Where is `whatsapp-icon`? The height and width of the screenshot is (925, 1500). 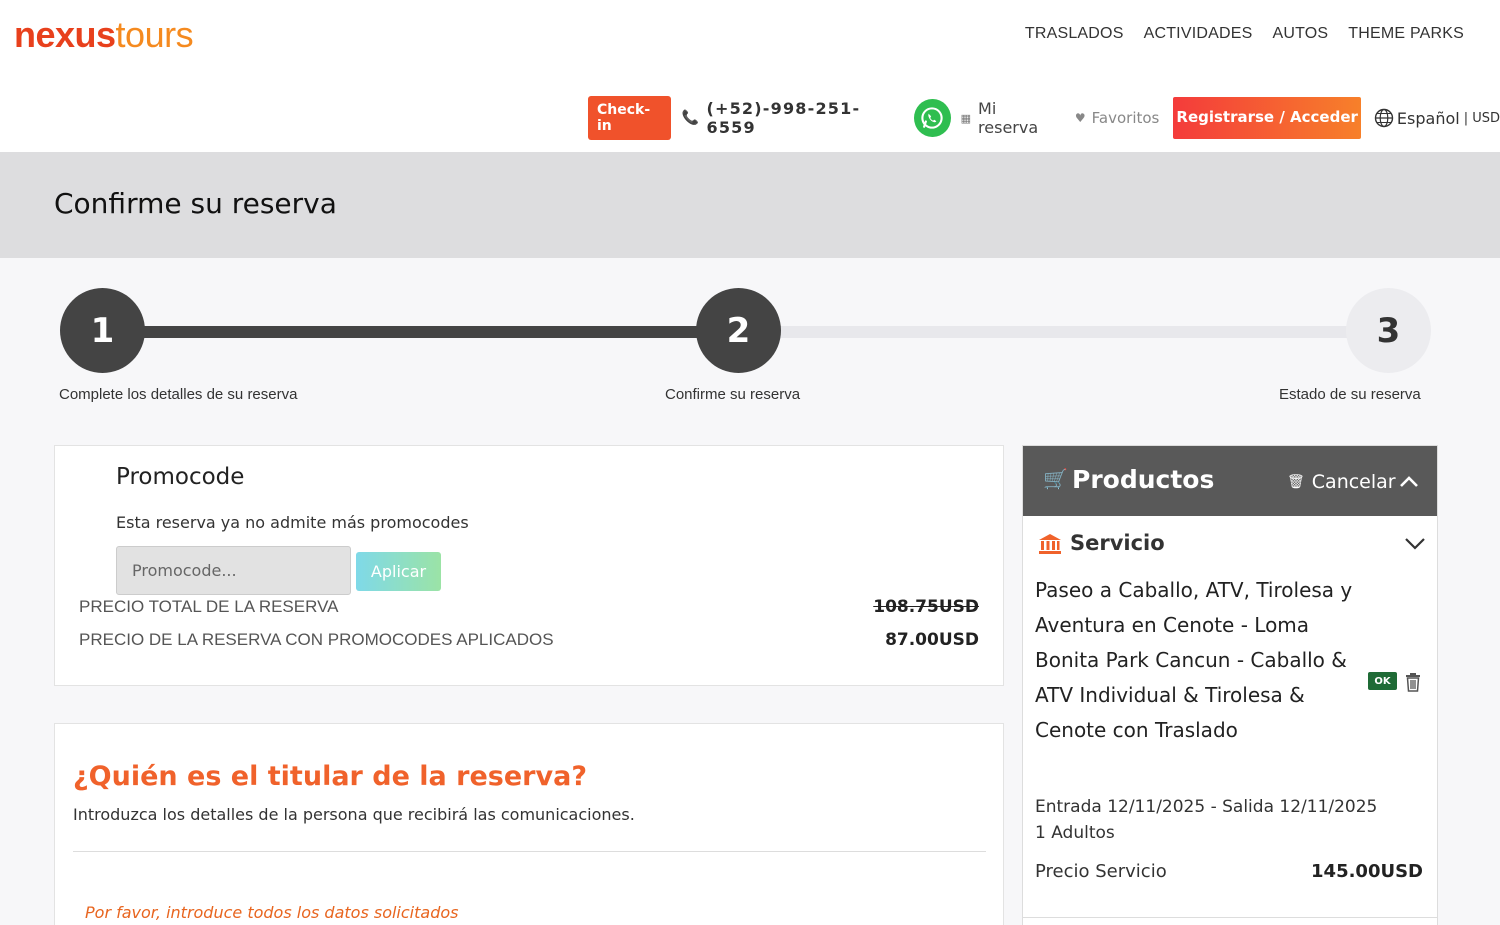 whatsapp-icon is located at coordinates (932, 118).